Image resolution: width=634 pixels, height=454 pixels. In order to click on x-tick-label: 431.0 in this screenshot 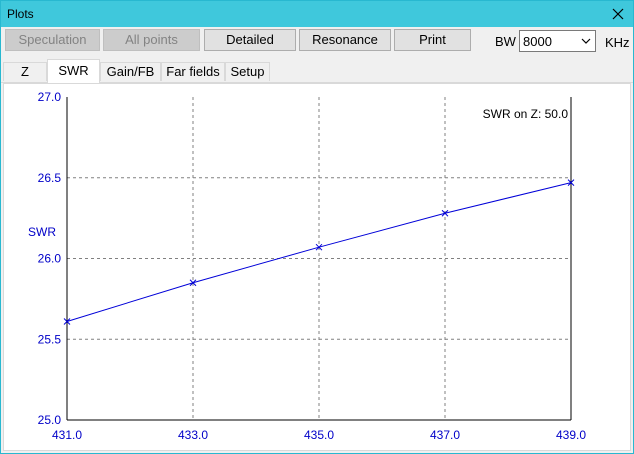, I will do `click(67, 435)`.